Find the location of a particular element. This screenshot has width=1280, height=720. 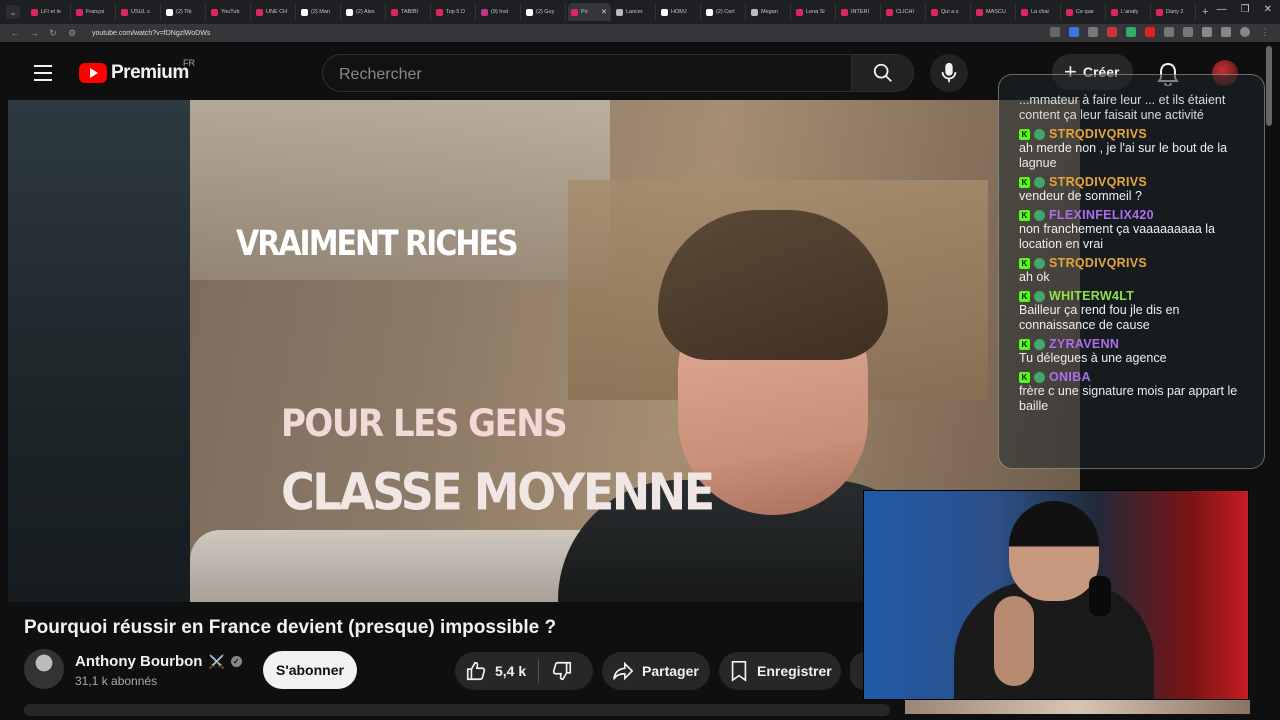

translate-icon is located at coordinates (1074, 32).